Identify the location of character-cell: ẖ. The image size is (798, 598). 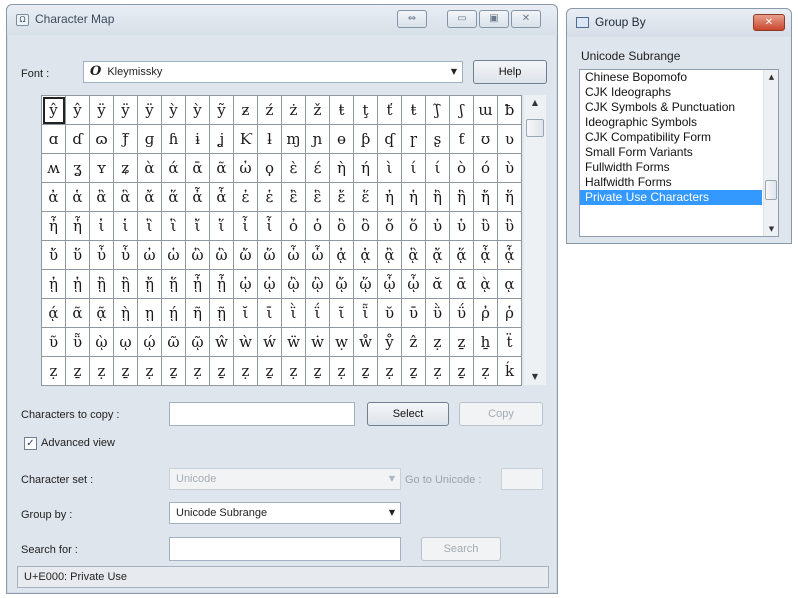
(486, 342).